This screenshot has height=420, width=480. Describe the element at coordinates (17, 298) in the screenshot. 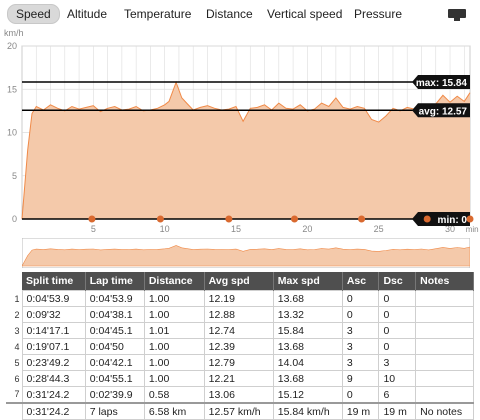

I see `row-index: 1` at that location.